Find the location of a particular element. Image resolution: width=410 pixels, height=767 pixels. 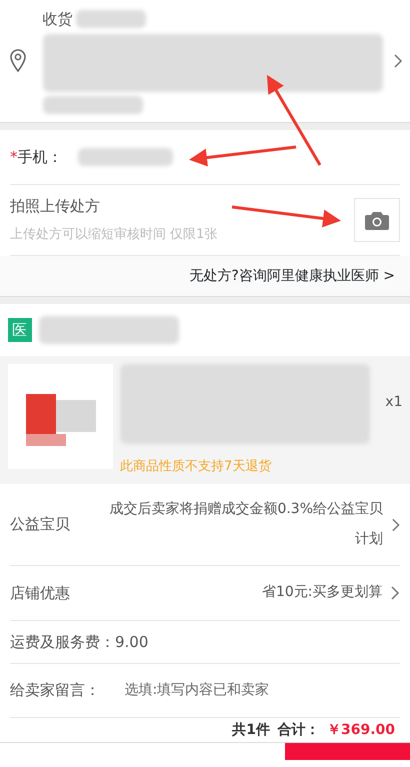

quantity: x1 is located at coordinates (393, 402).